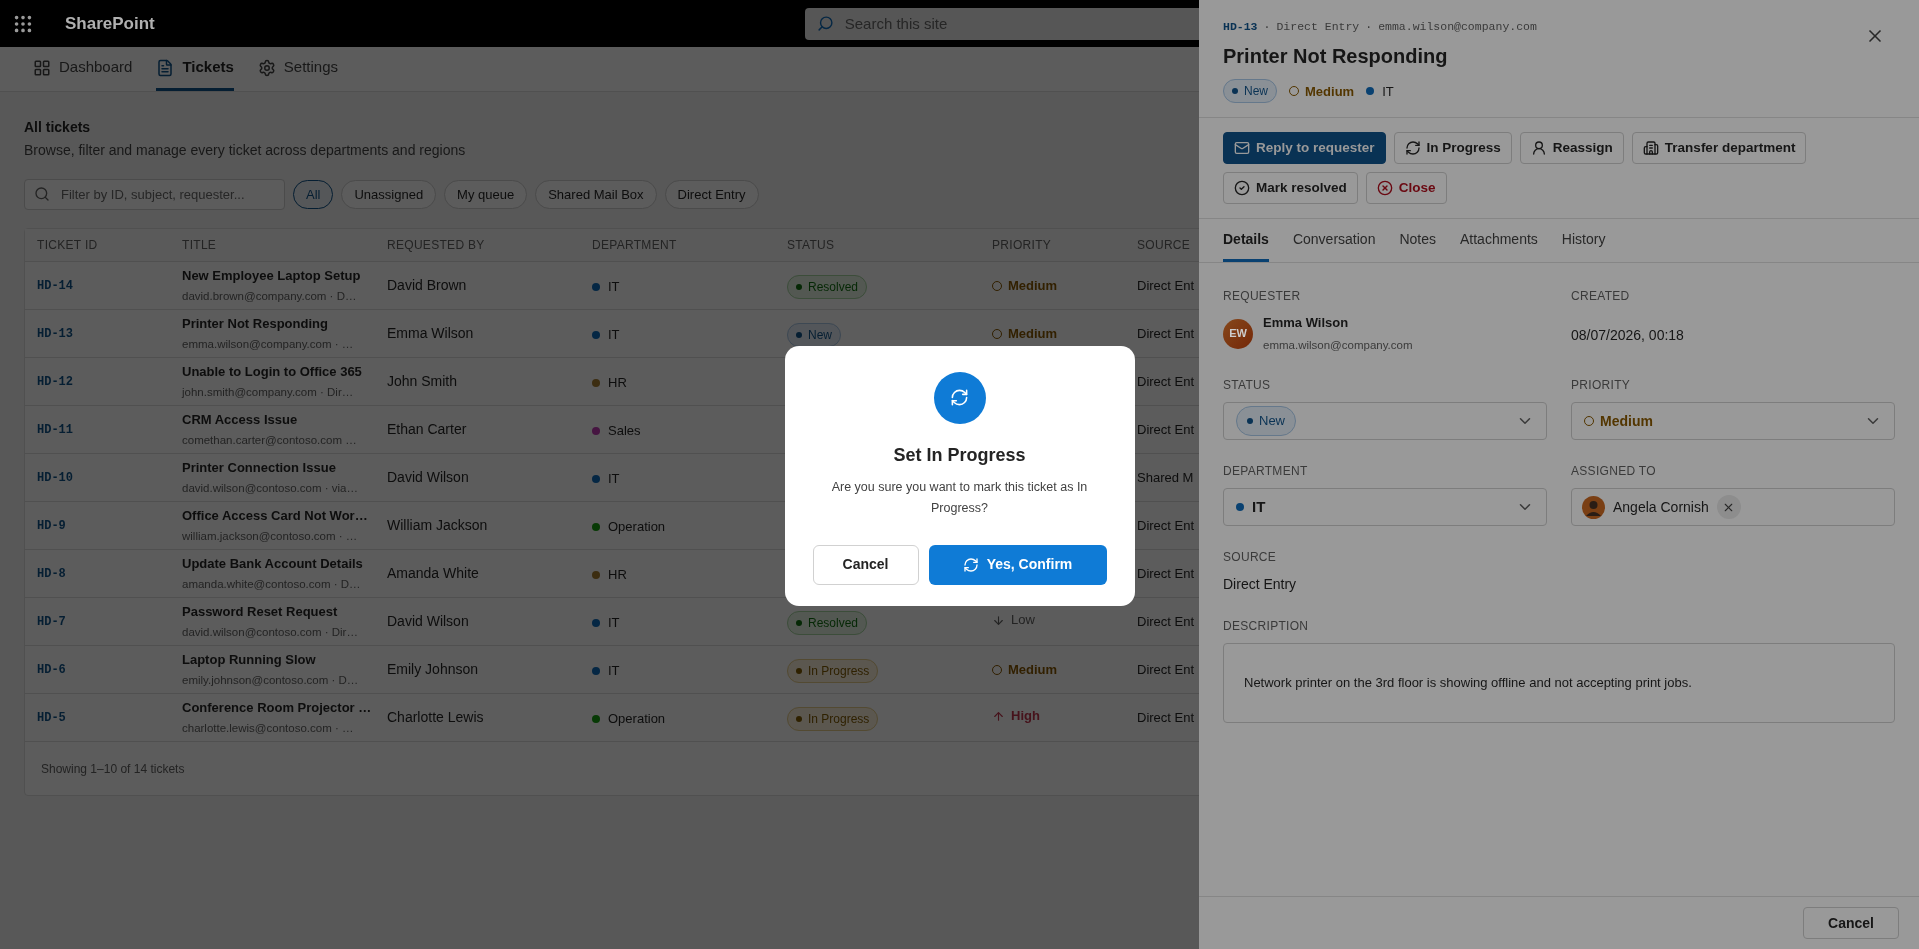 This screenshot has width=1919, height=949. What do you see at coordinates (428, 477) in the screenshot?
I see `requester-name: David Wilson` at bounding box center [428, 477].